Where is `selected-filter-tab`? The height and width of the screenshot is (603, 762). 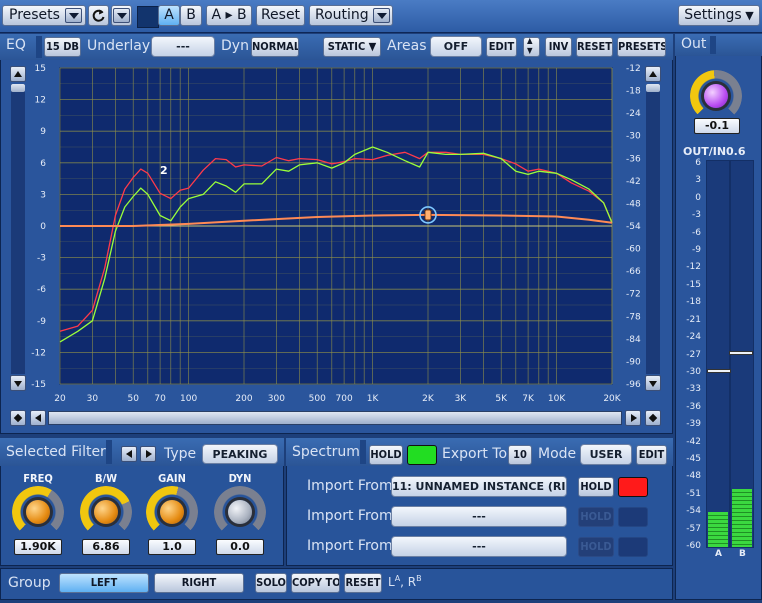 selected-filter-tab is located at coordinates (109, 452).